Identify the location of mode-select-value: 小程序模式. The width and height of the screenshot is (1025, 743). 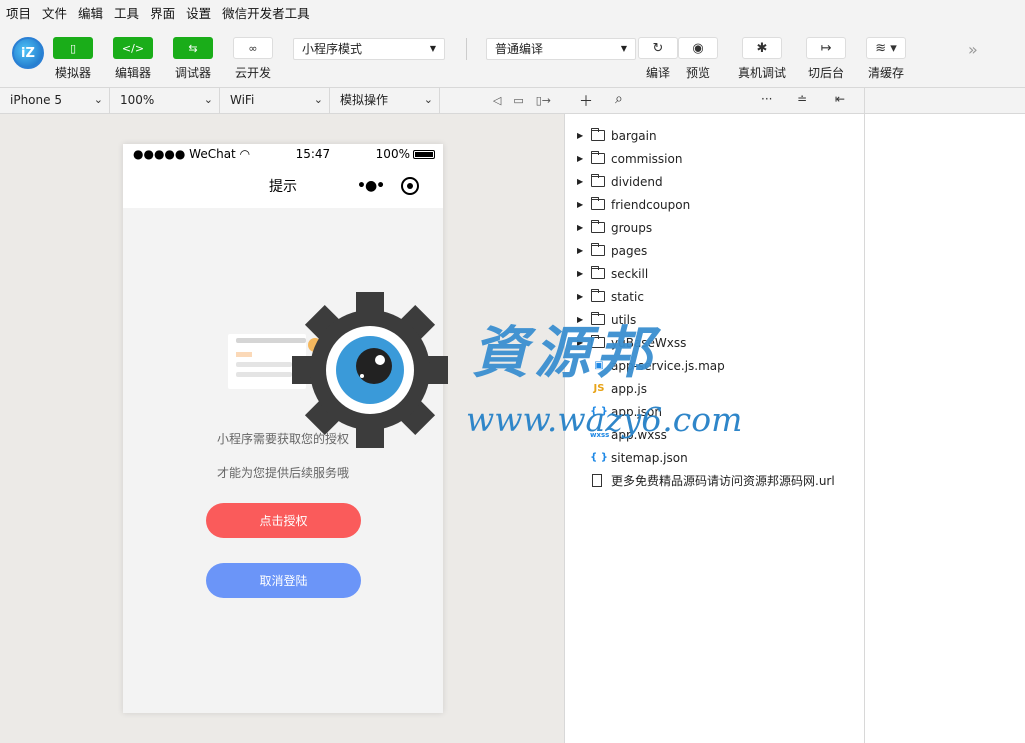
(332, 49).